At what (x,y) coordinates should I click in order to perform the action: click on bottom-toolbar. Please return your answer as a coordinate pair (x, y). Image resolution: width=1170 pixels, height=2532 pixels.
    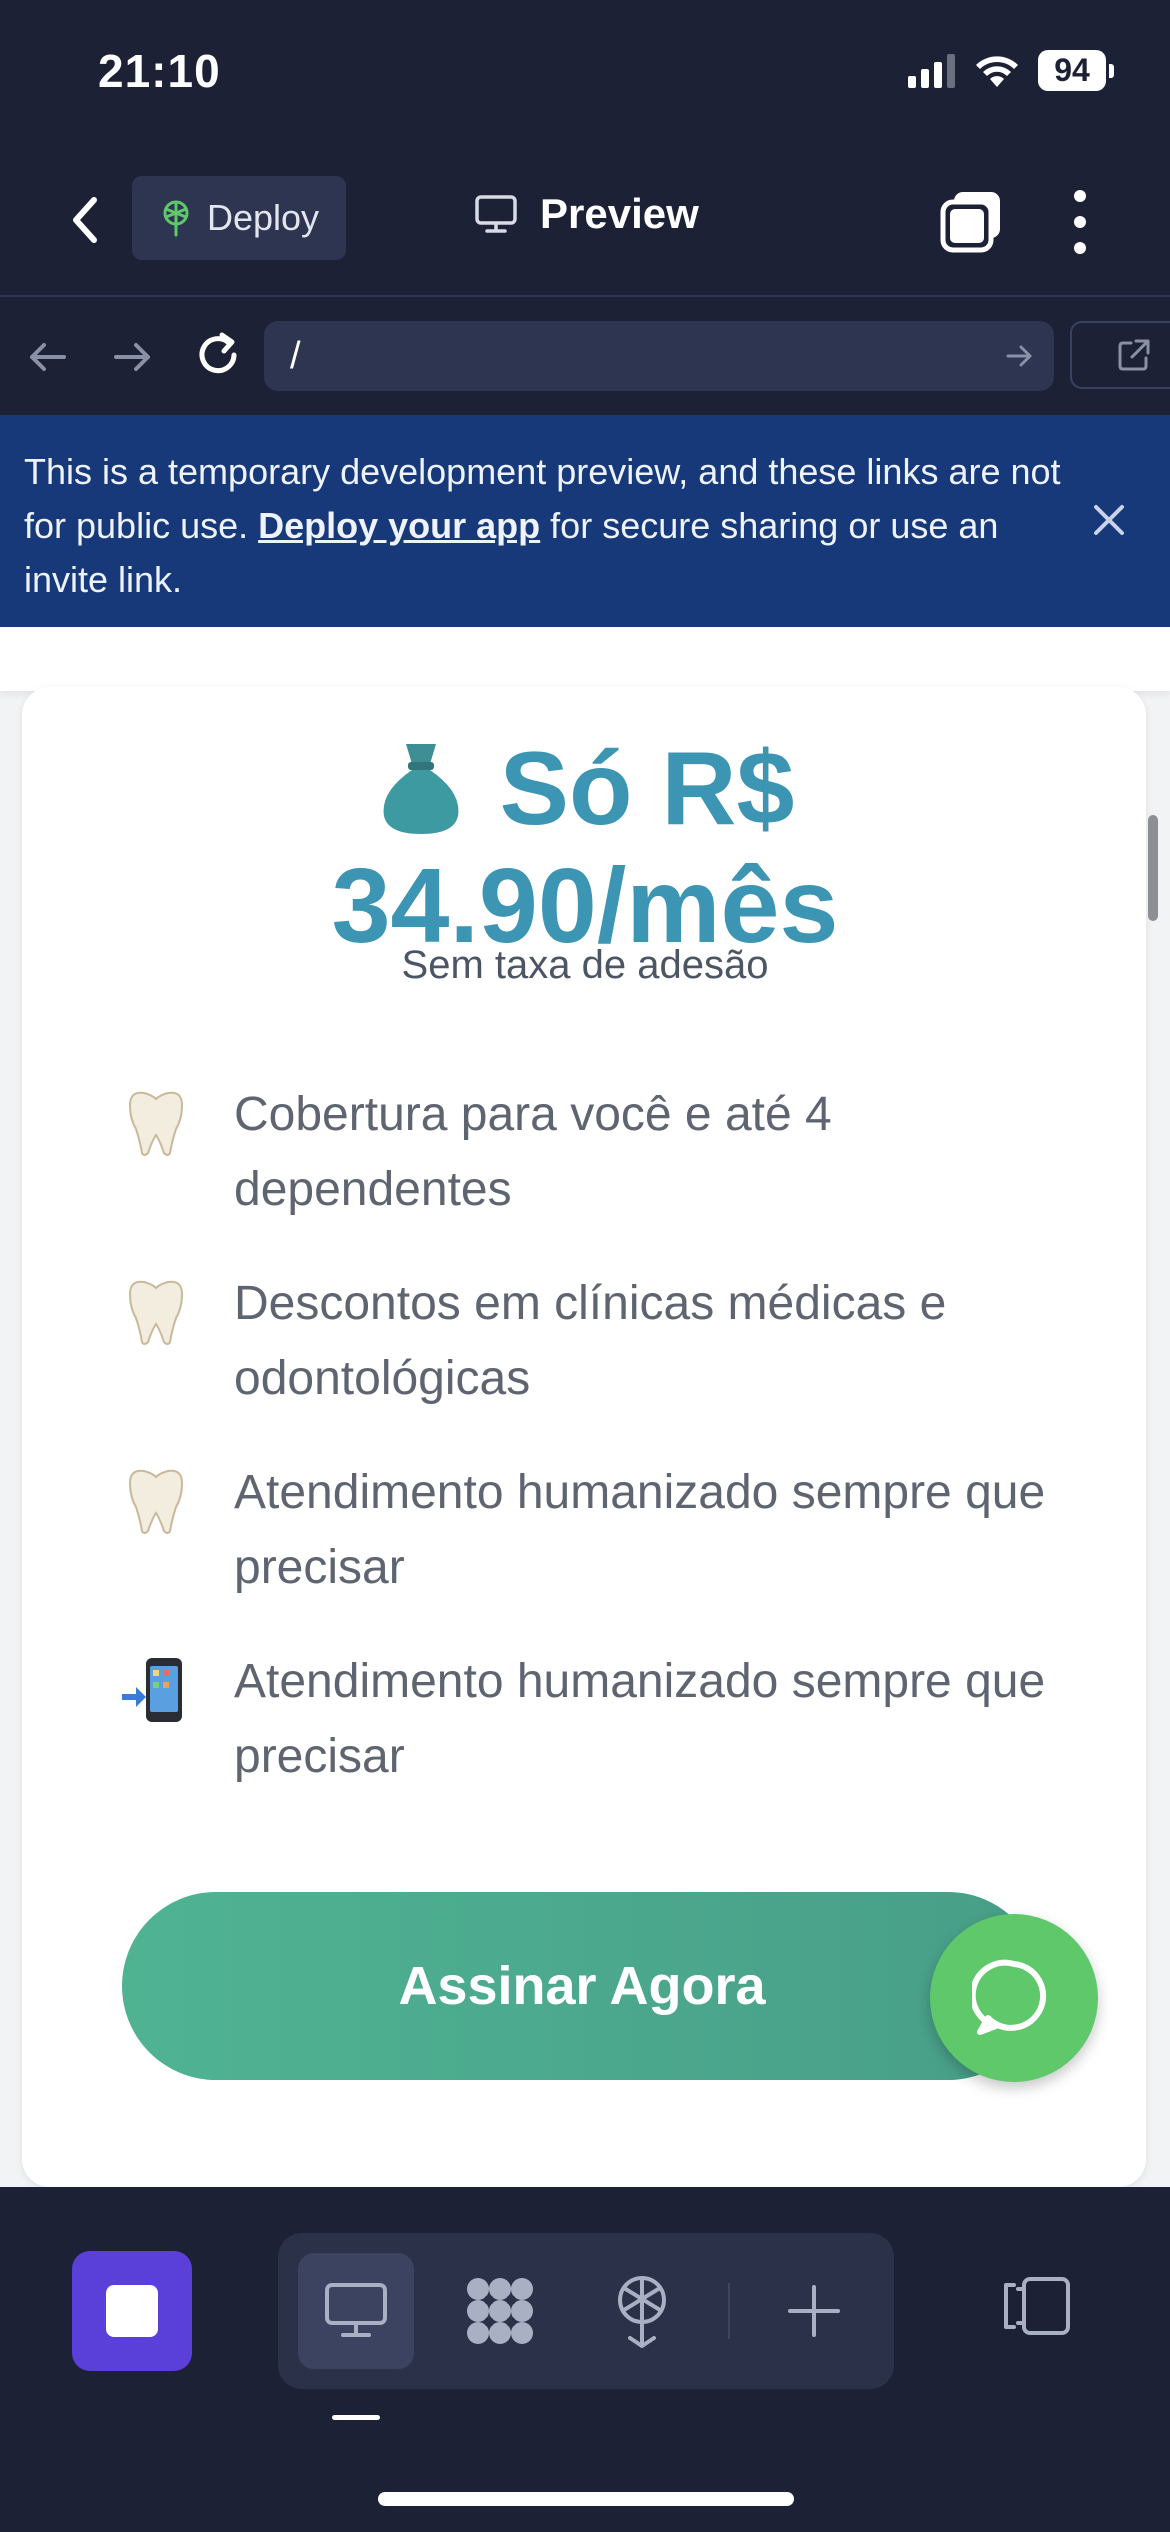
    Looking at the image, I should click on (585, 2359).